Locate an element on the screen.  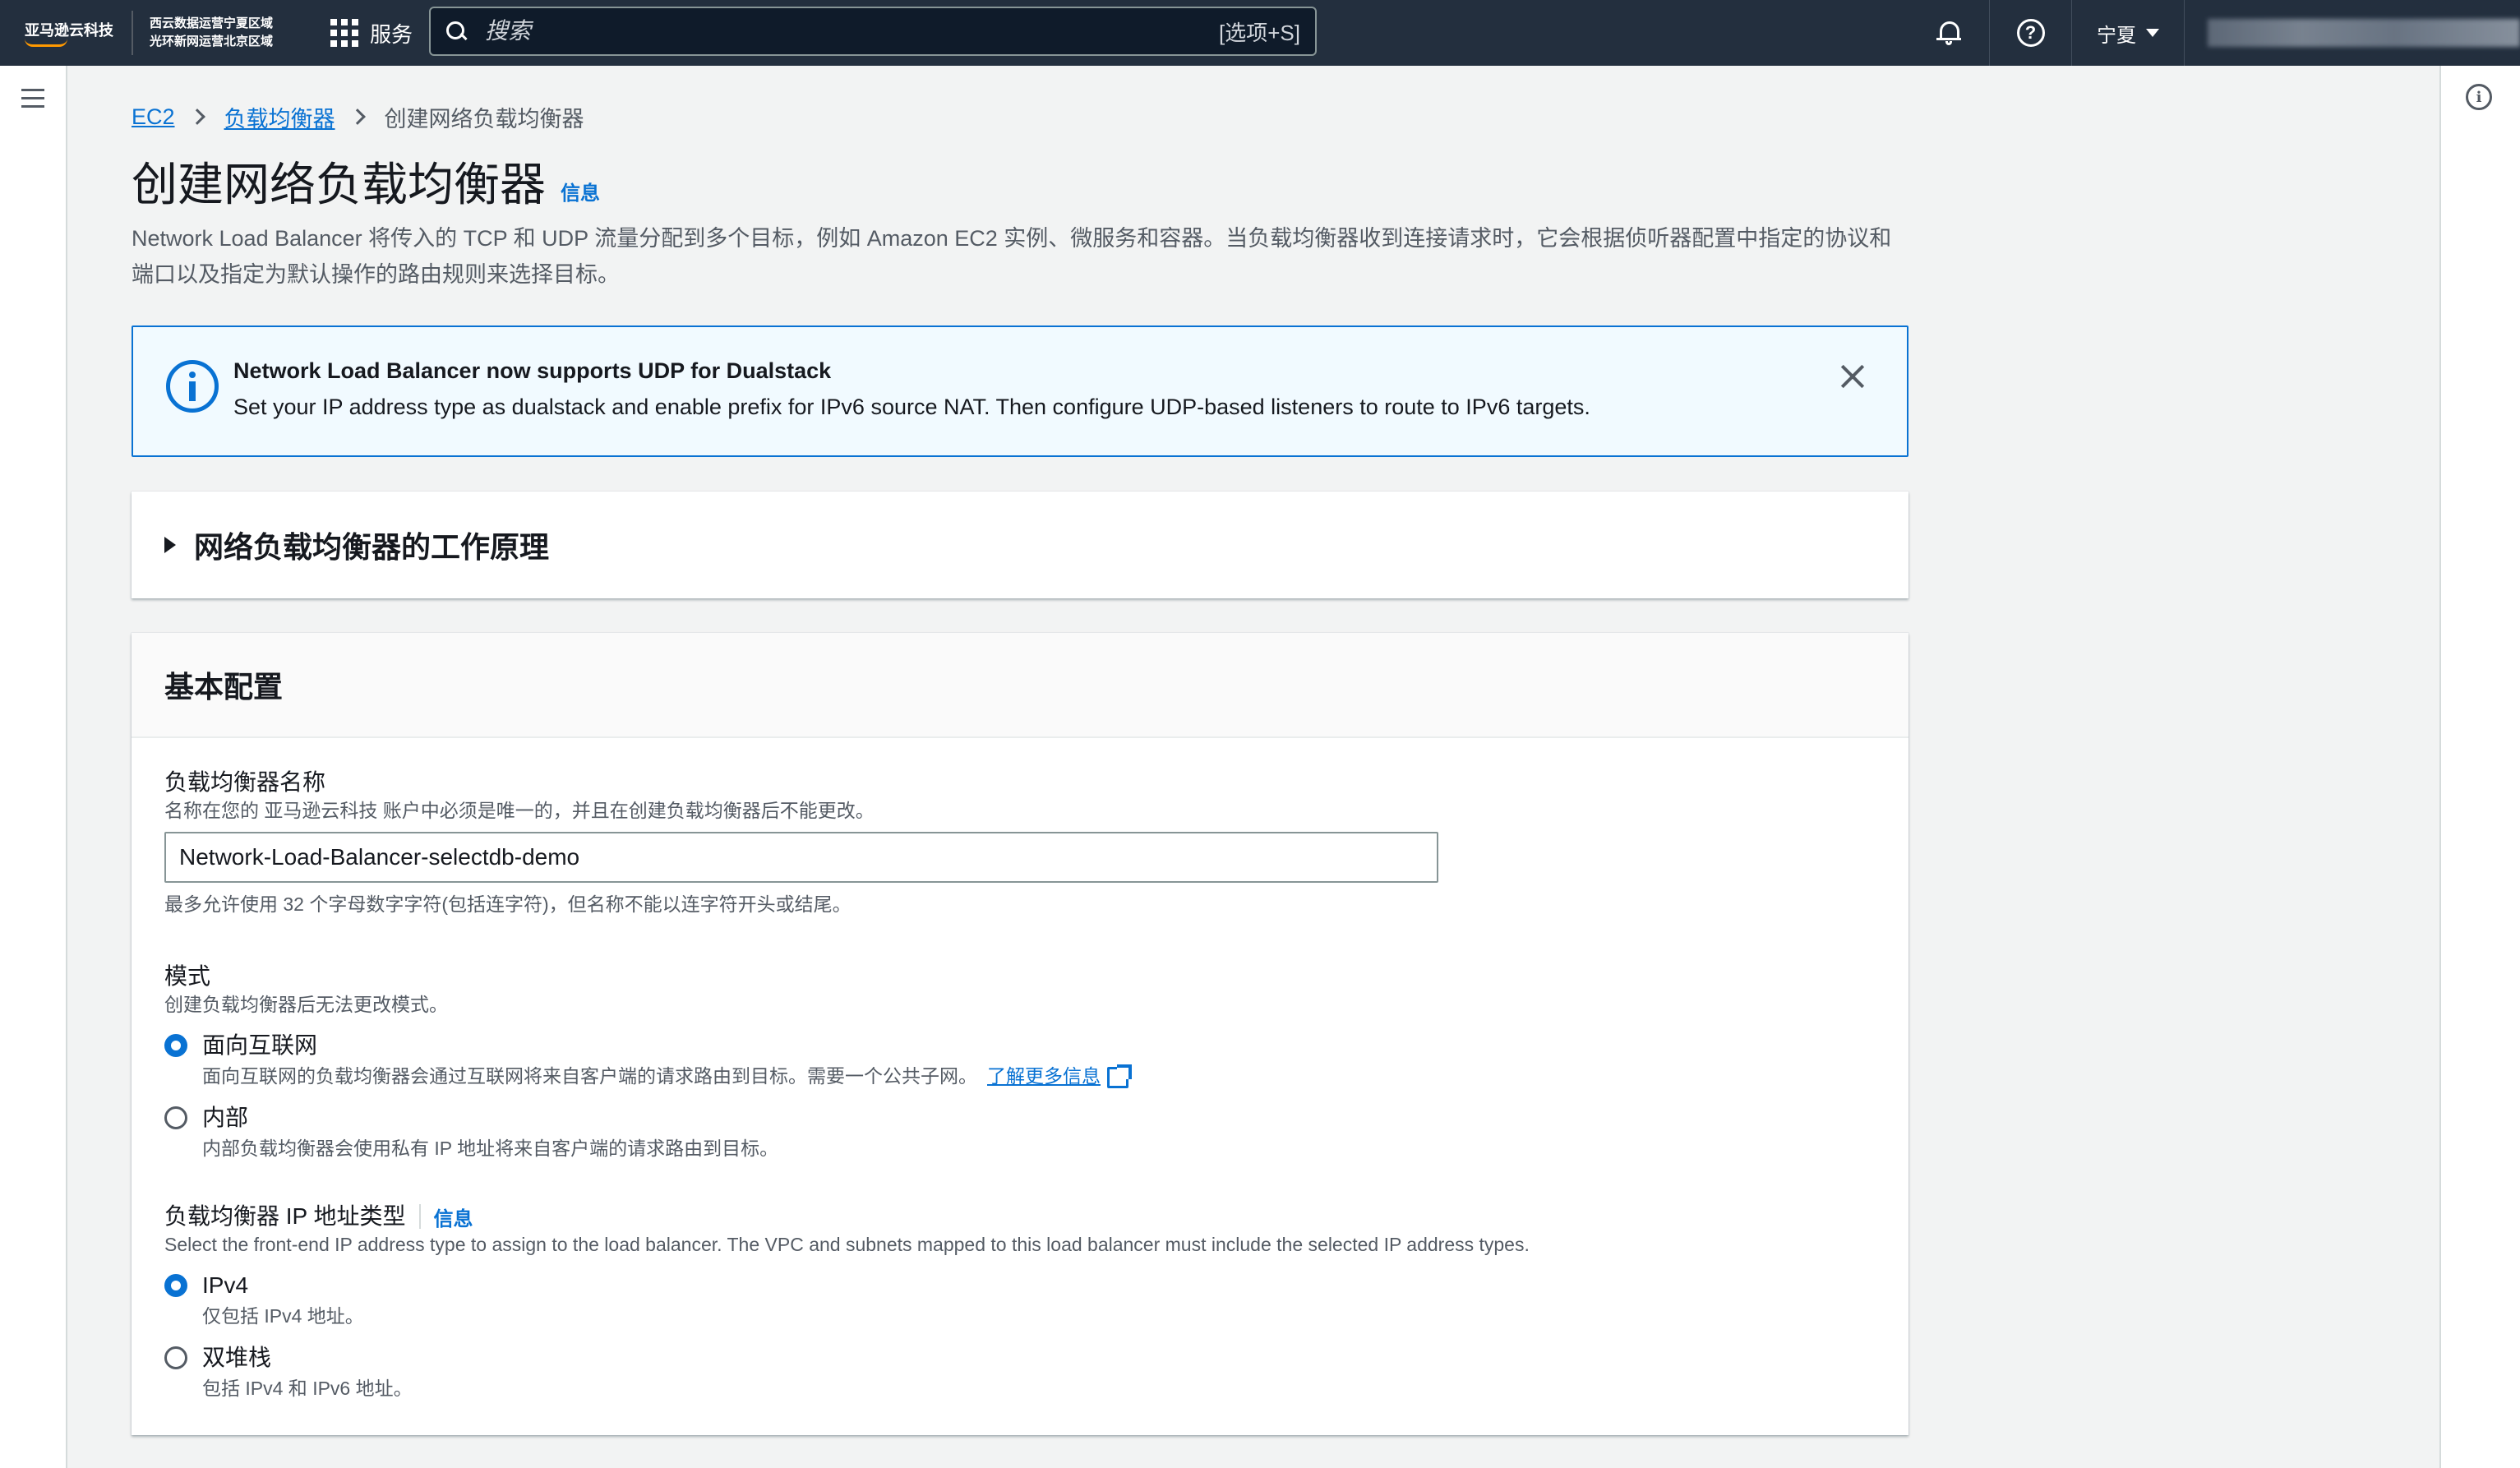
search-icon is located at coordinates (456, 32).